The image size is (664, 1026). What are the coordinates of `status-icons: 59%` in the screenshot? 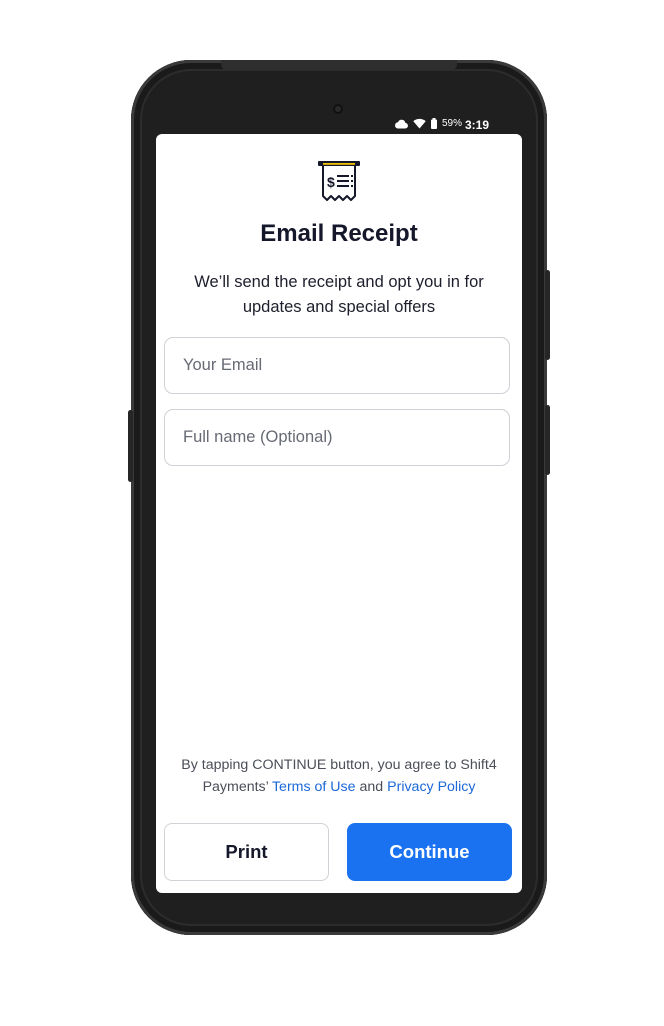 It's located at (428, 123).